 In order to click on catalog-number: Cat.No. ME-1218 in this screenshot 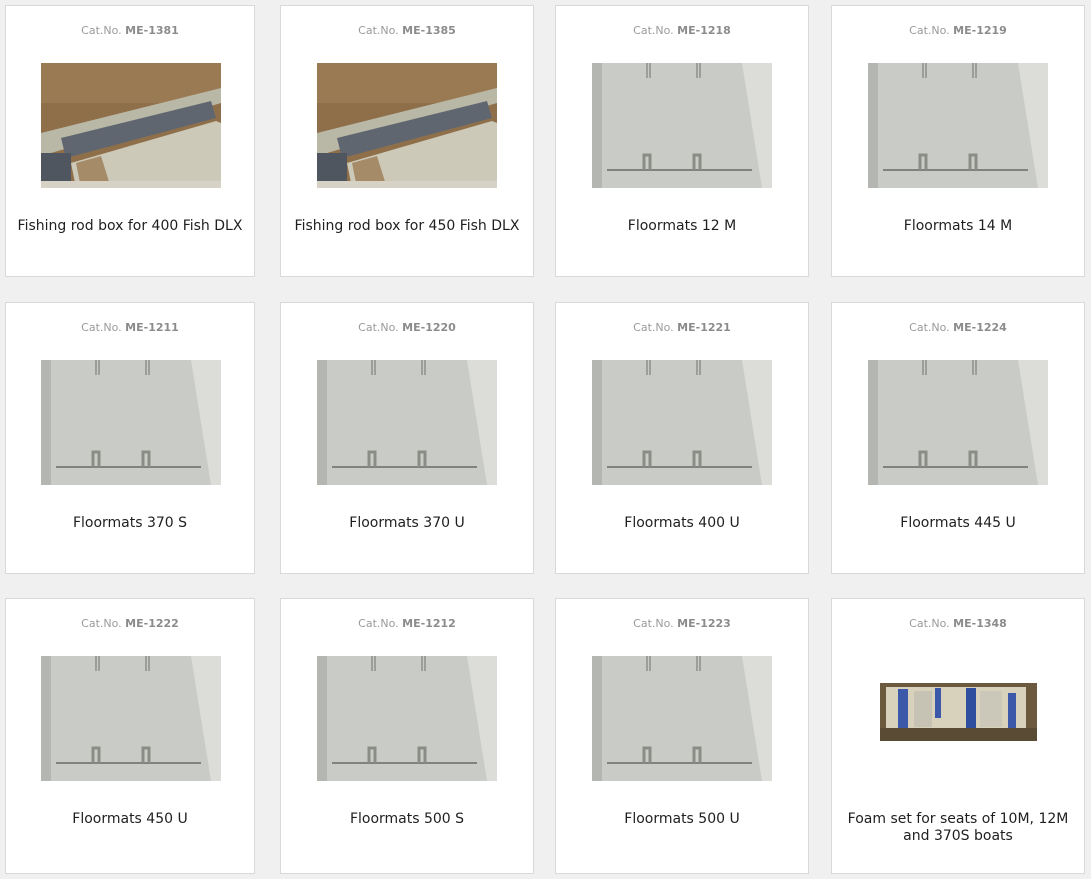, I will do `click(682, 30)`.